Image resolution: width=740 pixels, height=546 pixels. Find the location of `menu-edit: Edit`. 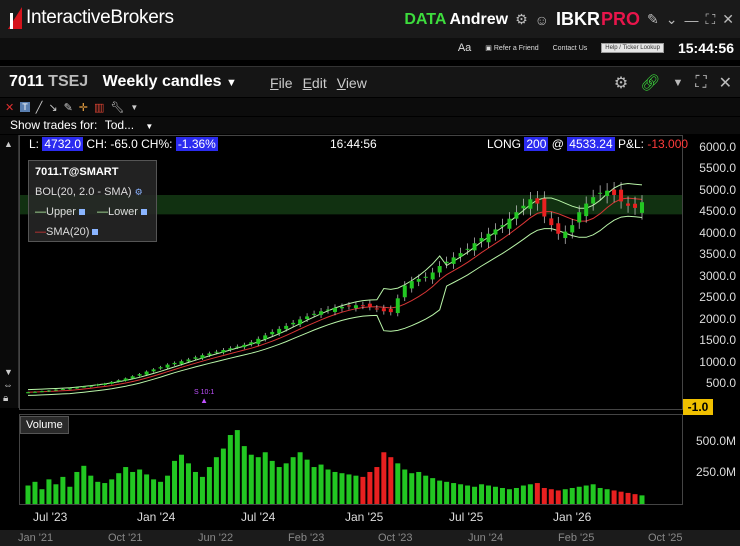

menu-edit: Edit is located at coordinates (315, 83).